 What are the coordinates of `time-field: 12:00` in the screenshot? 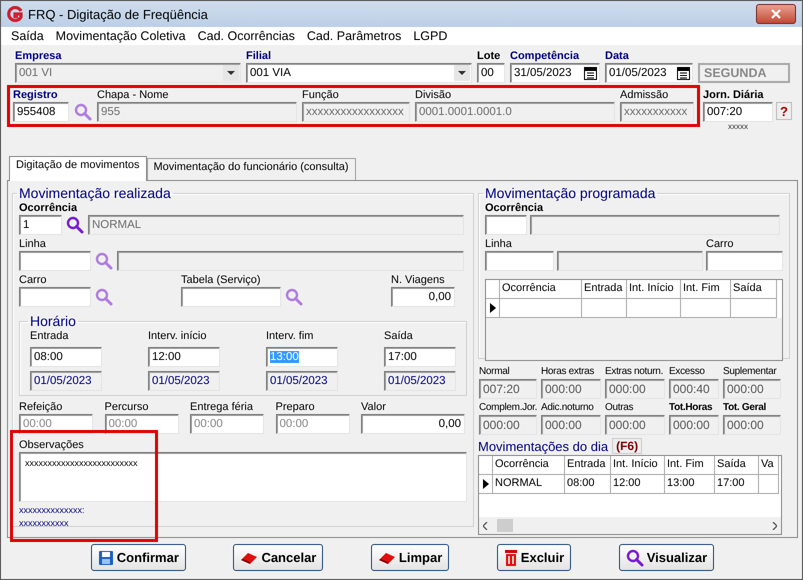 It's located at (184, 357).